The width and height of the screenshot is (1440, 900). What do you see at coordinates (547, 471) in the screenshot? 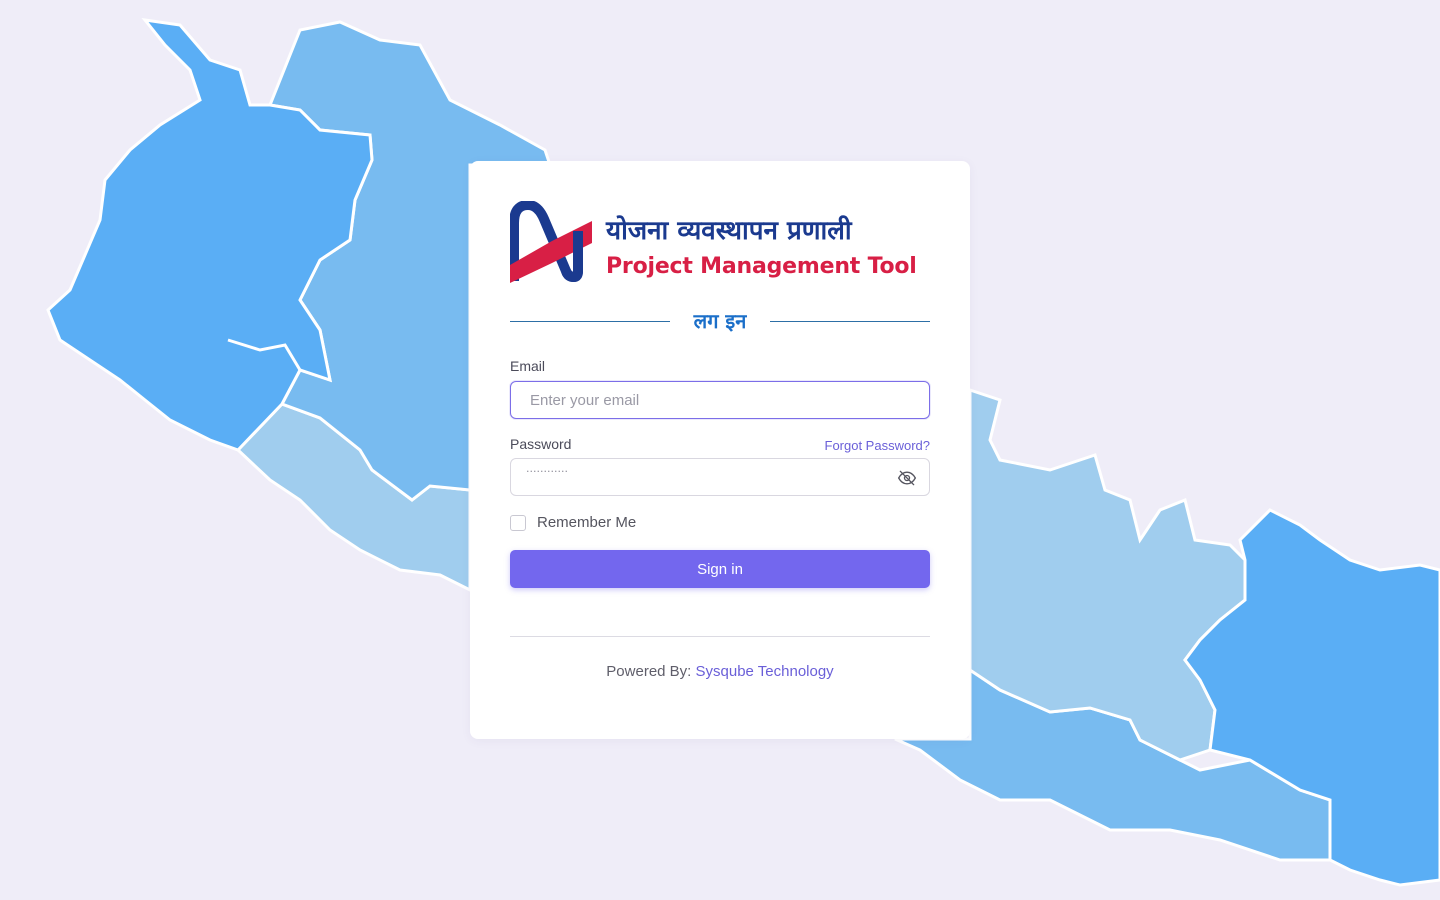
I see `password-mask: ············` at bounding box center [547, 471].